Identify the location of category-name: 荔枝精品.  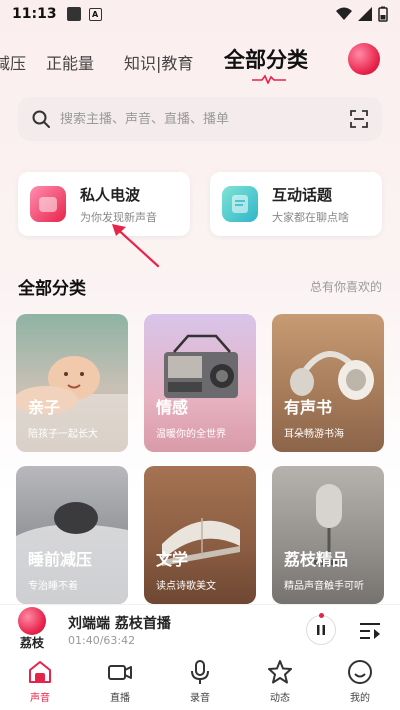
(316, 559).